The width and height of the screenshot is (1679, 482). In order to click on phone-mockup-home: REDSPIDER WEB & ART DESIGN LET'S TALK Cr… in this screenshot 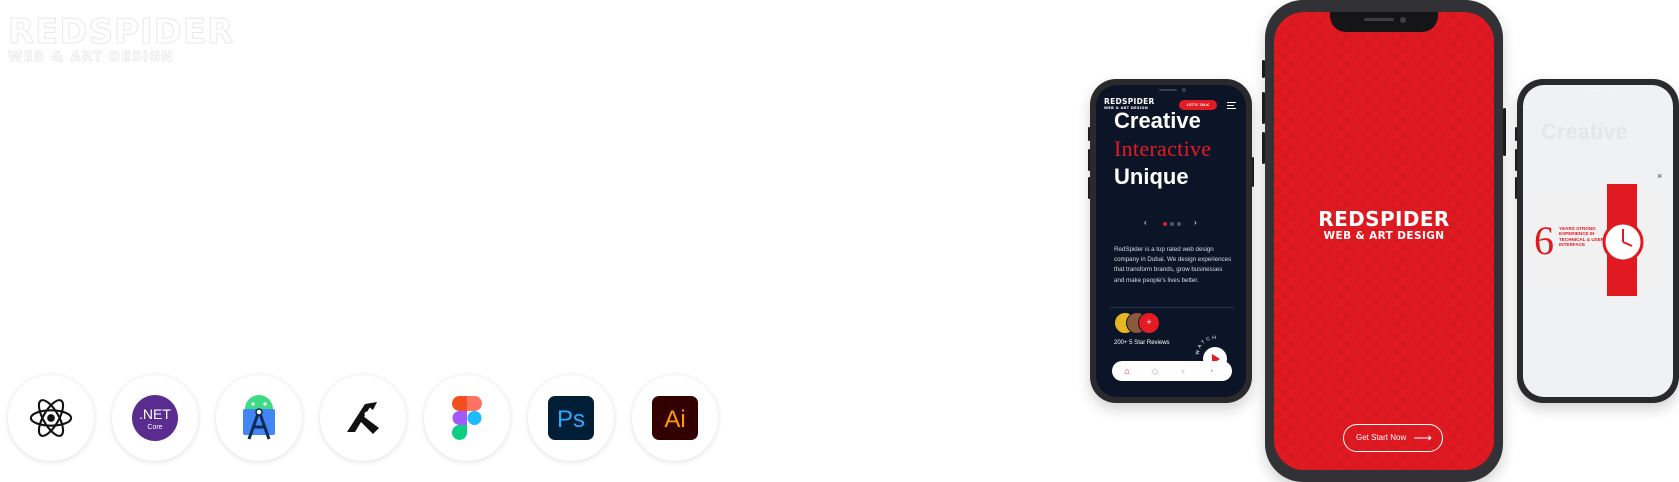, I will do `click(1171, 241)`.